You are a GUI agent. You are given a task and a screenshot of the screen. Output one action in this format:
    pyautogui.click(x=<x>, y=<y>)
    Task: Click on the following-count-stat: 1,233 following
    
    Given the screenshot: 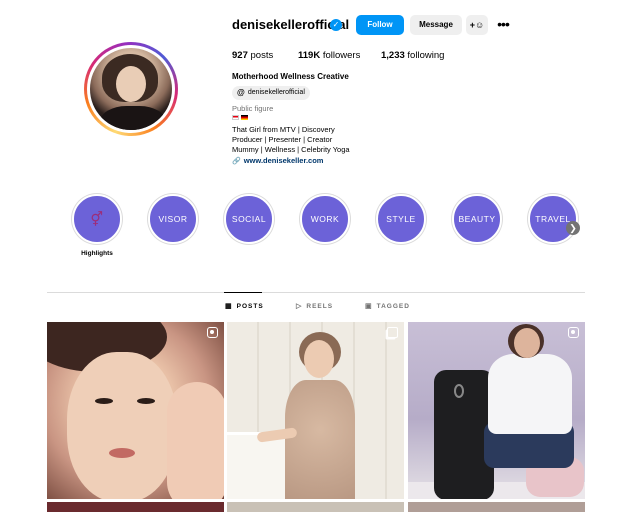 What is the action you would take?
    pyautogui.click(x=421, y=55)
    